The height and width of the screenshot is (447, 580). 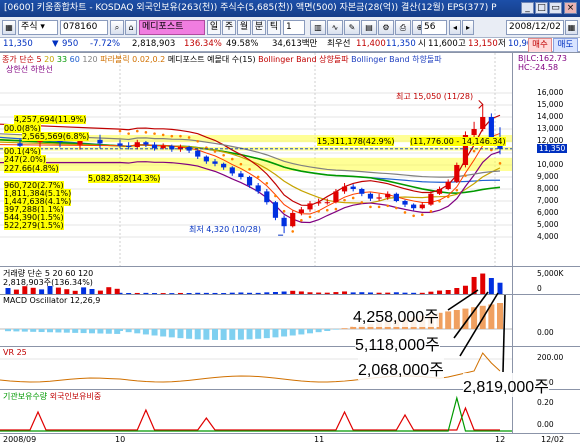 What do you see at coordinates (546, 320) in the screenshot?
I see `macd-axis: 0.00` at bounding box center [546, 320].